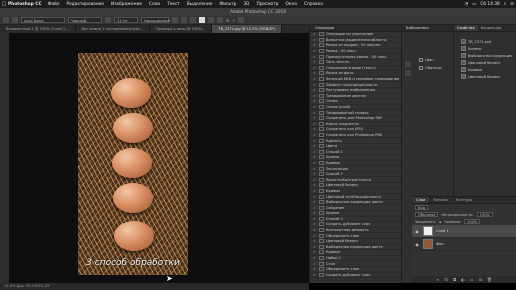 This screenshot has width=516, height=290. What do you see at coordinates (408, 64) in the screenshot?
I see `color-panel-icon` at bounding box center [408, 64].